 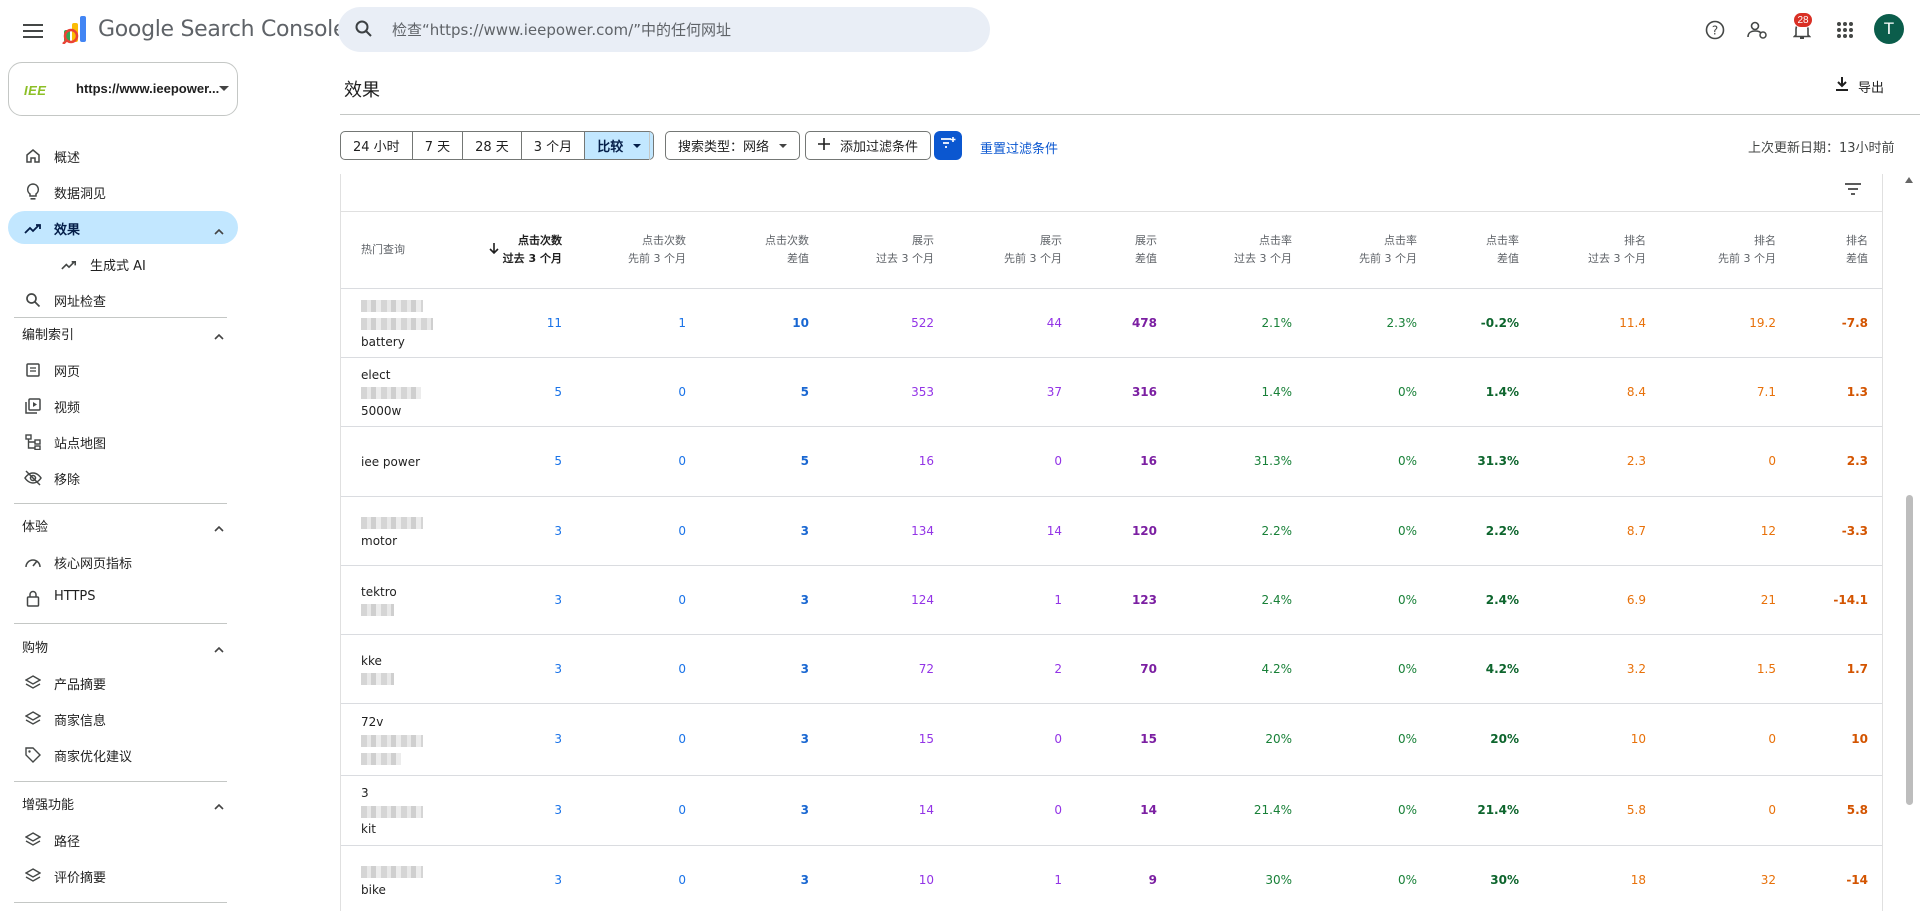 I want to click on section-indexing: 编制索引, so click(x=126, y=333).